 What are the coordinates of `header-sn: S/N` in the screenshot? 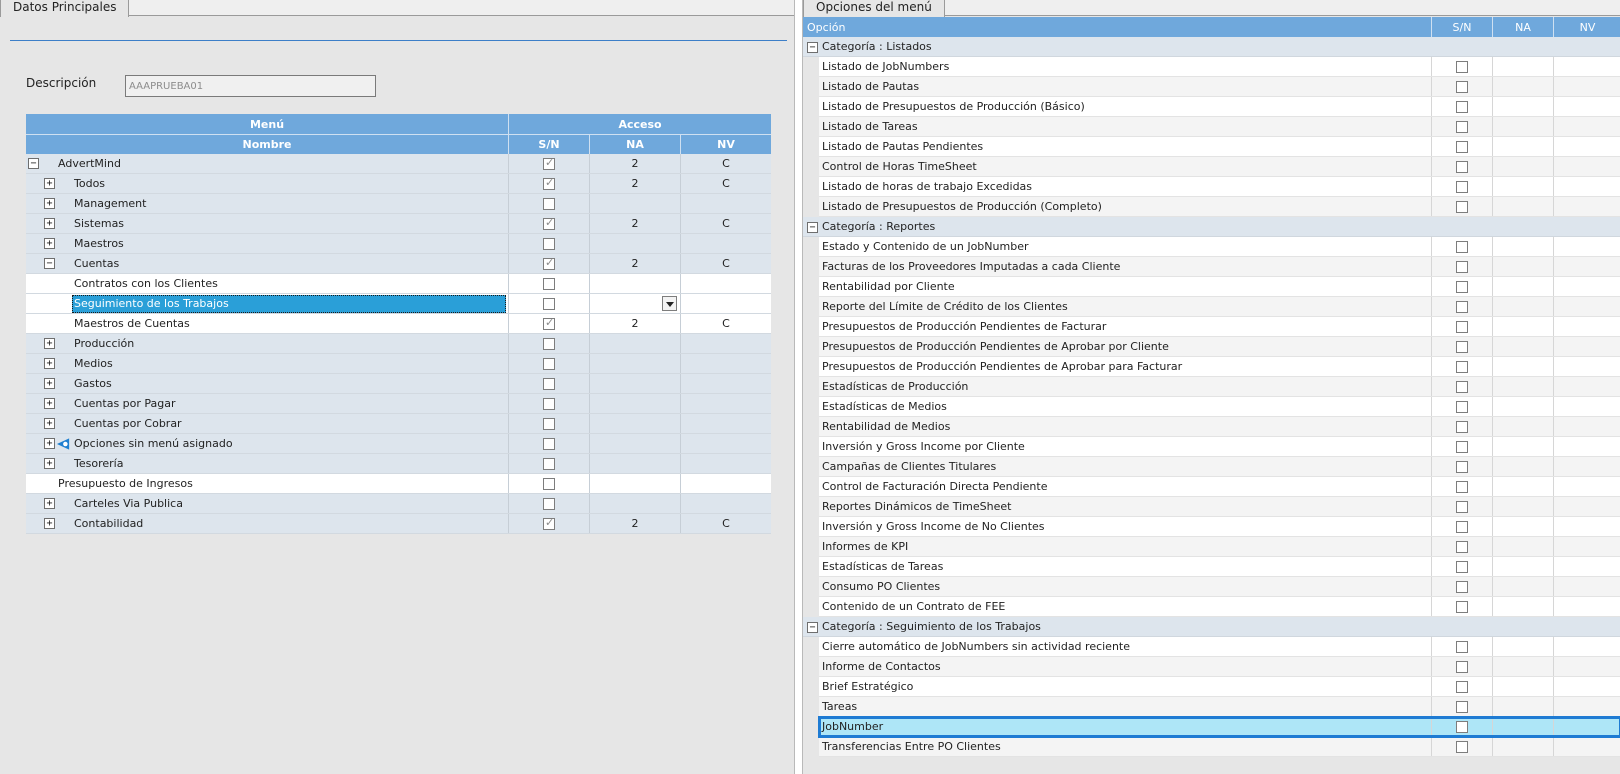 It's located at (1462, 27).